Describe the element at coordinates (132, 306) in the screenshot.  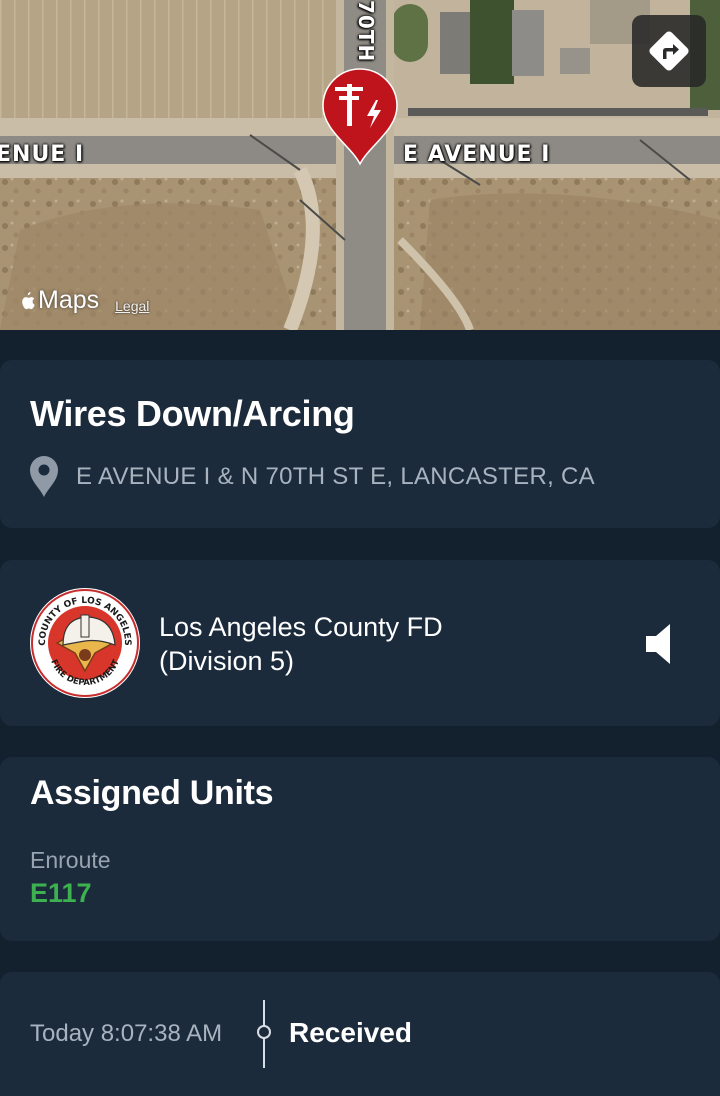
I see `legal-link: Legal` at that location.